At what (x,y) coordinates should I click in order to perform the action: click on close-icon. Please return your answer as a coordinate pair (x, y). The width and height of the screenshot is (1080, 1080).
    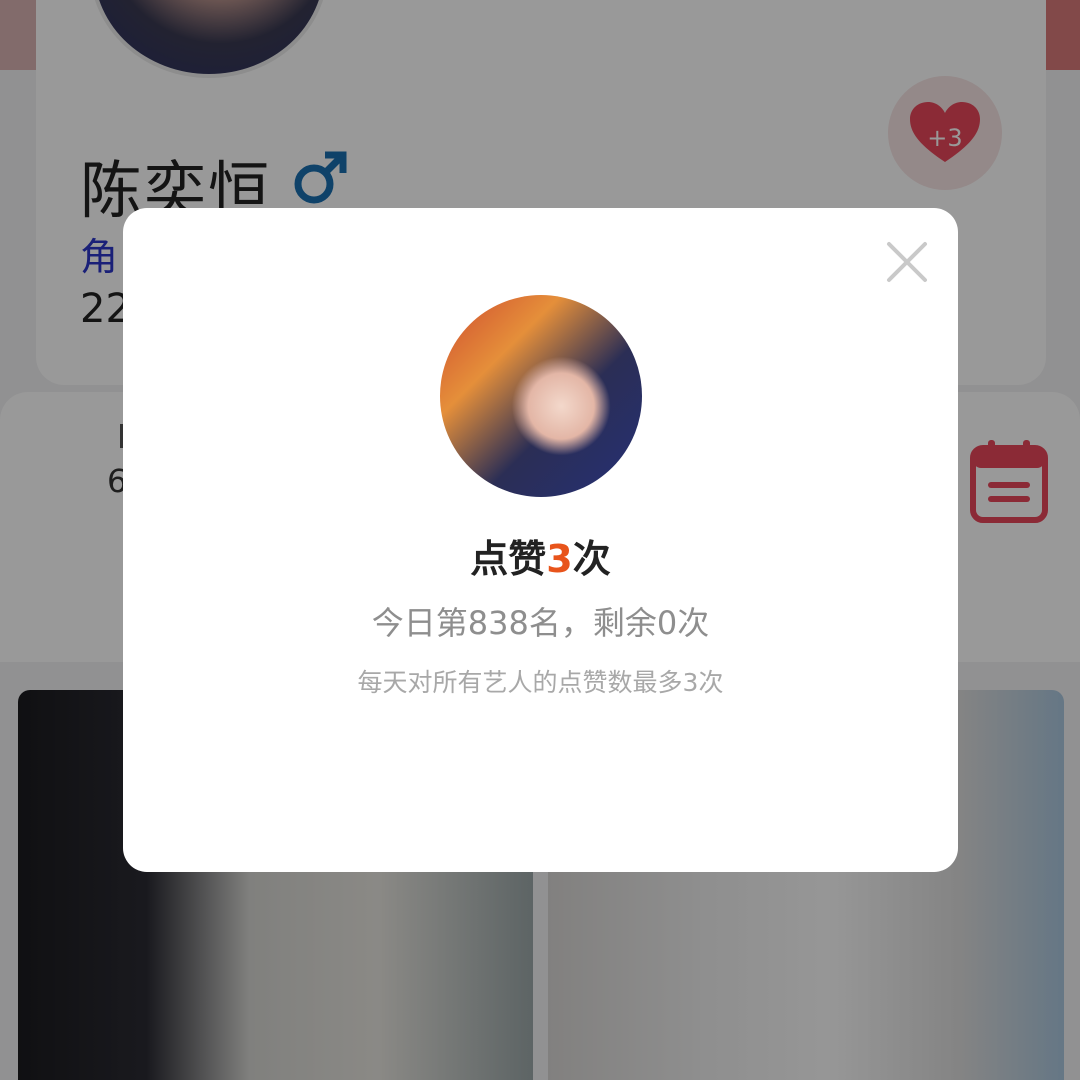
    Looking at the image, I should click on (907, 262).